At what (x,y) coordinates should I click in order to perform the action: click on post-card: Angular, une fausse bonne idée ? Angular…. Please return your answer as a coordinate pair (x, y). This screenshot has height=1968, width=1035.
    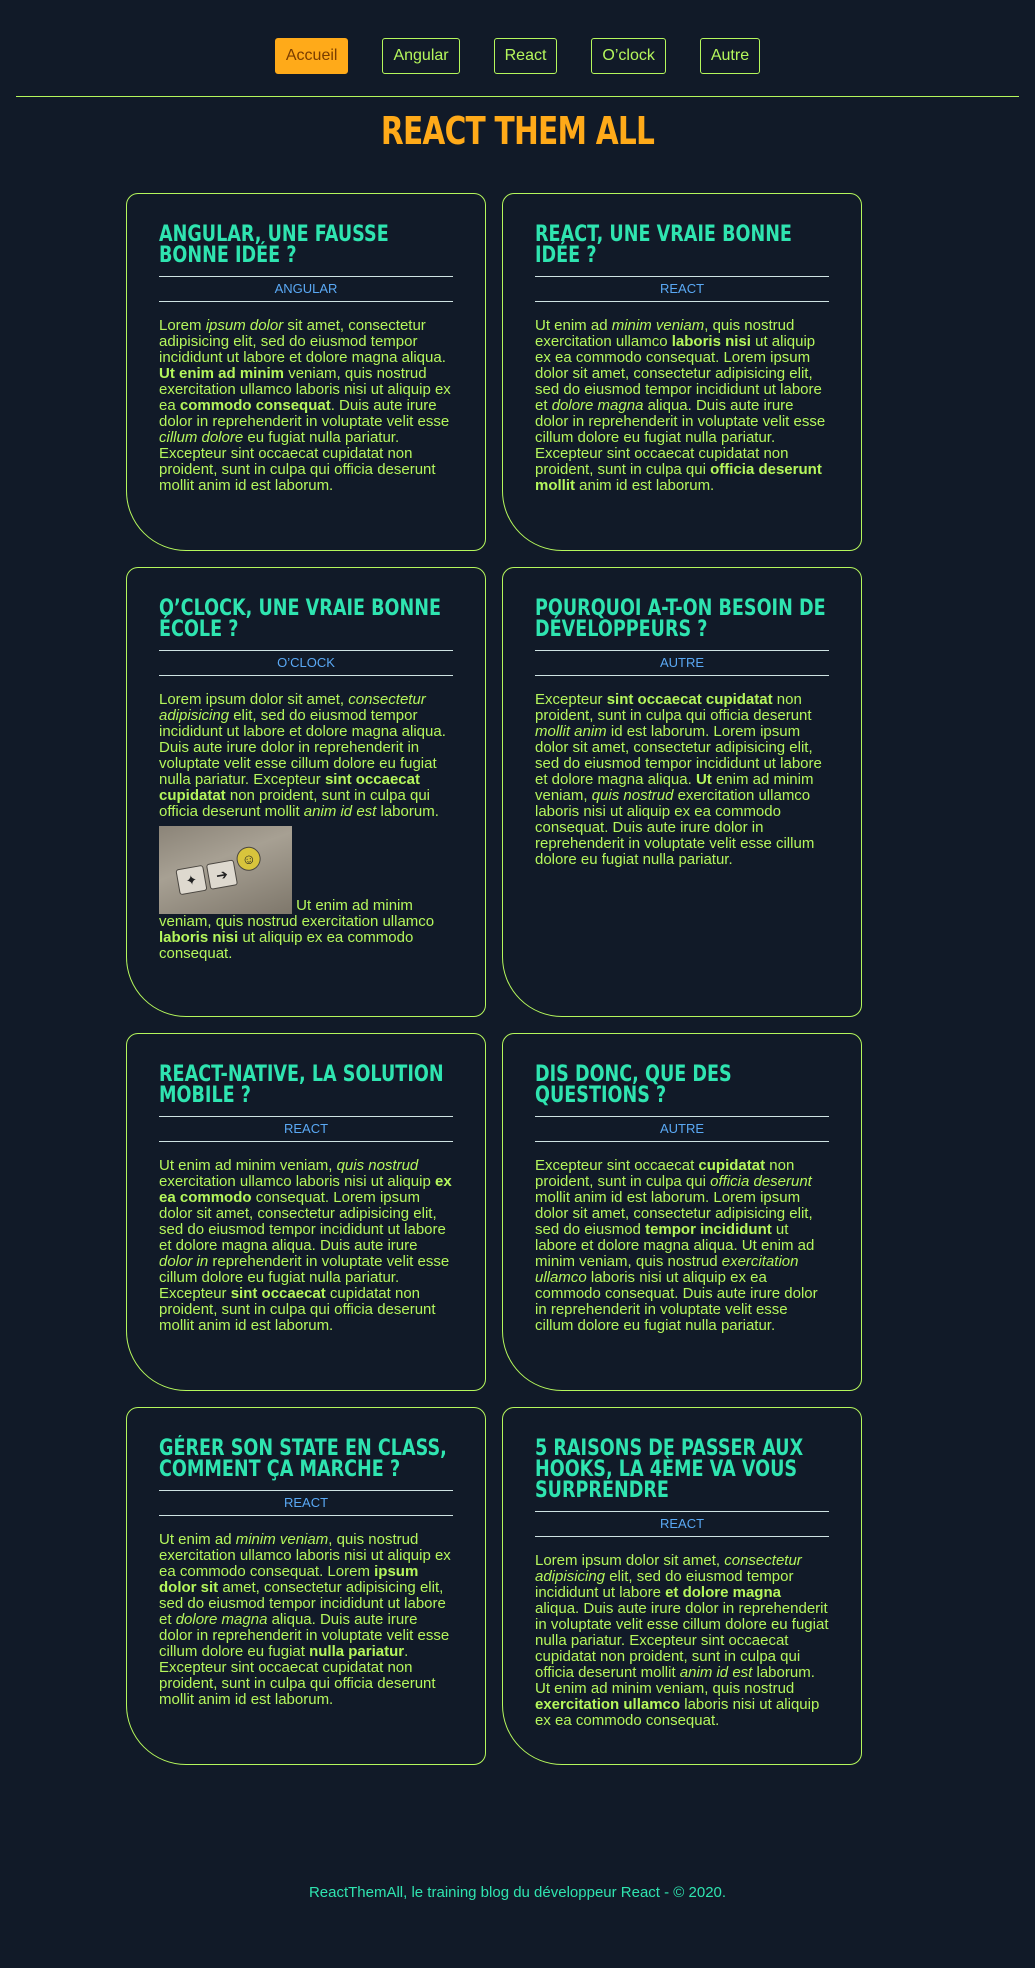
    Looking at the image, I should click on (306, 372).